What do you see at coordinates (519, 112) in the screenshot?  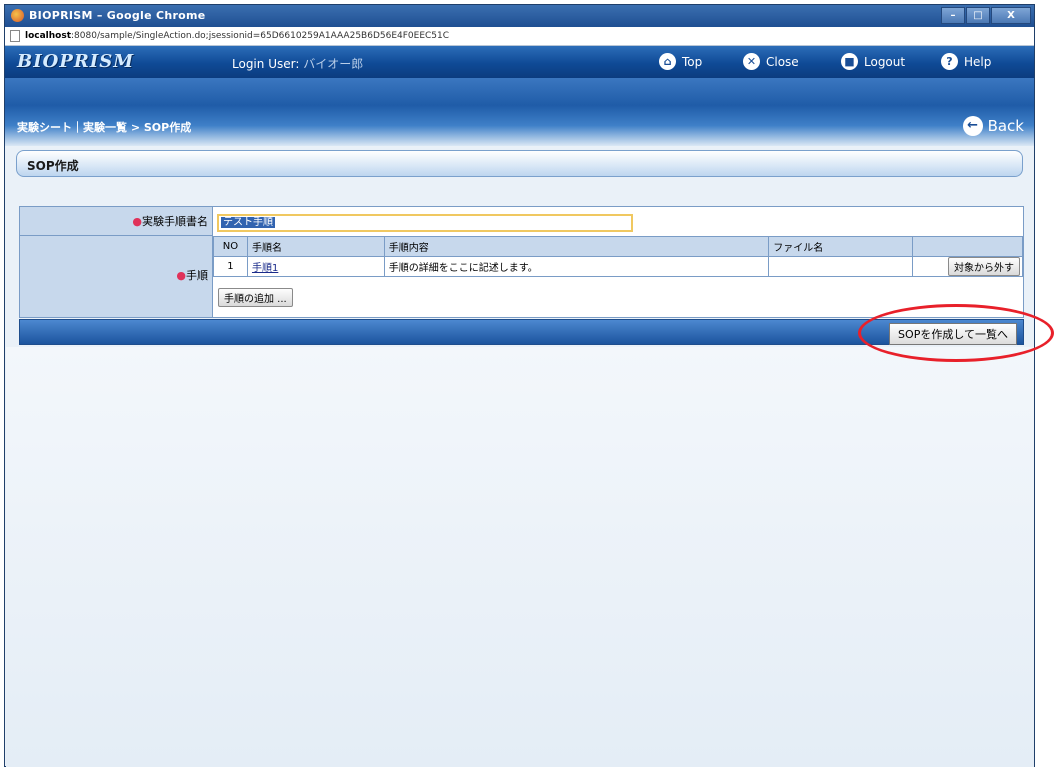 I see `breadcrumb-bar: 実験シート｜実験一覧 > SOP作成 ← Back` at bounding box center [519, 112].